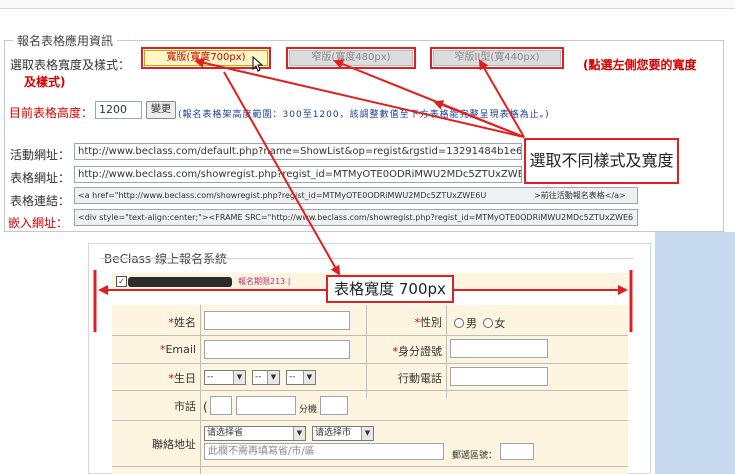  Describe the element at coordinates (601, 161) in the screenshot. I see `callout-select-style: 選取不同樣式及寬度` at that location.